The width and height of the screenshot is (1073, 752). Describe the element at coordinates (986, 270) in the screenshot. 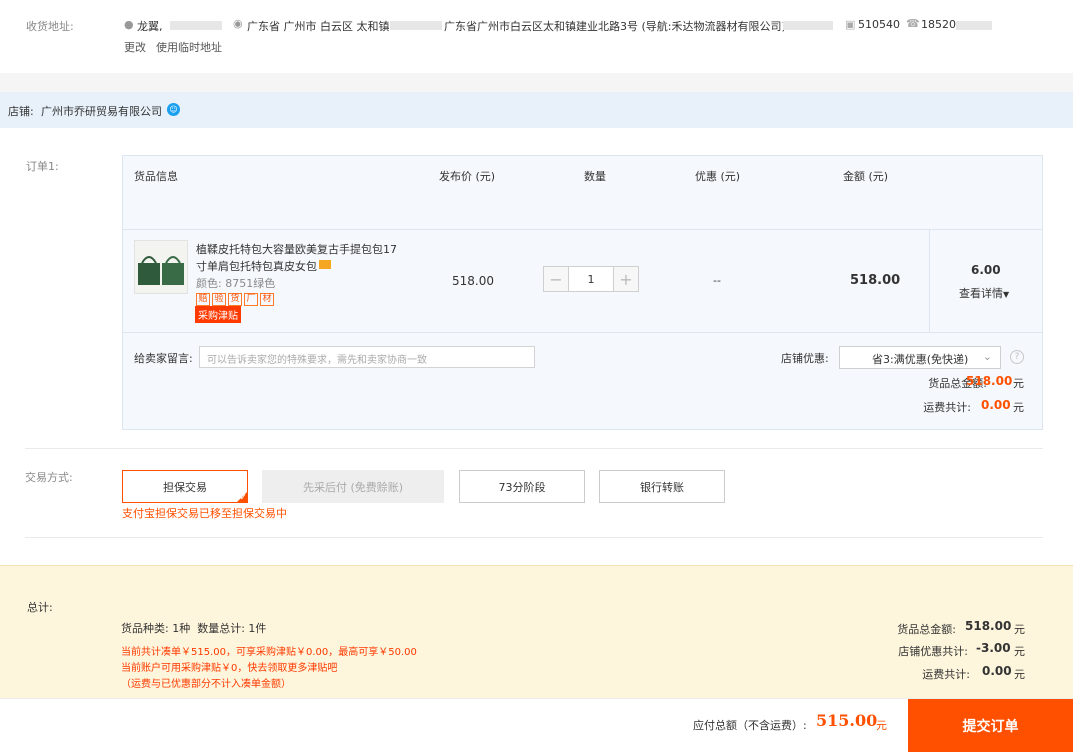

I see `freight-amount: 6.00` at that location.